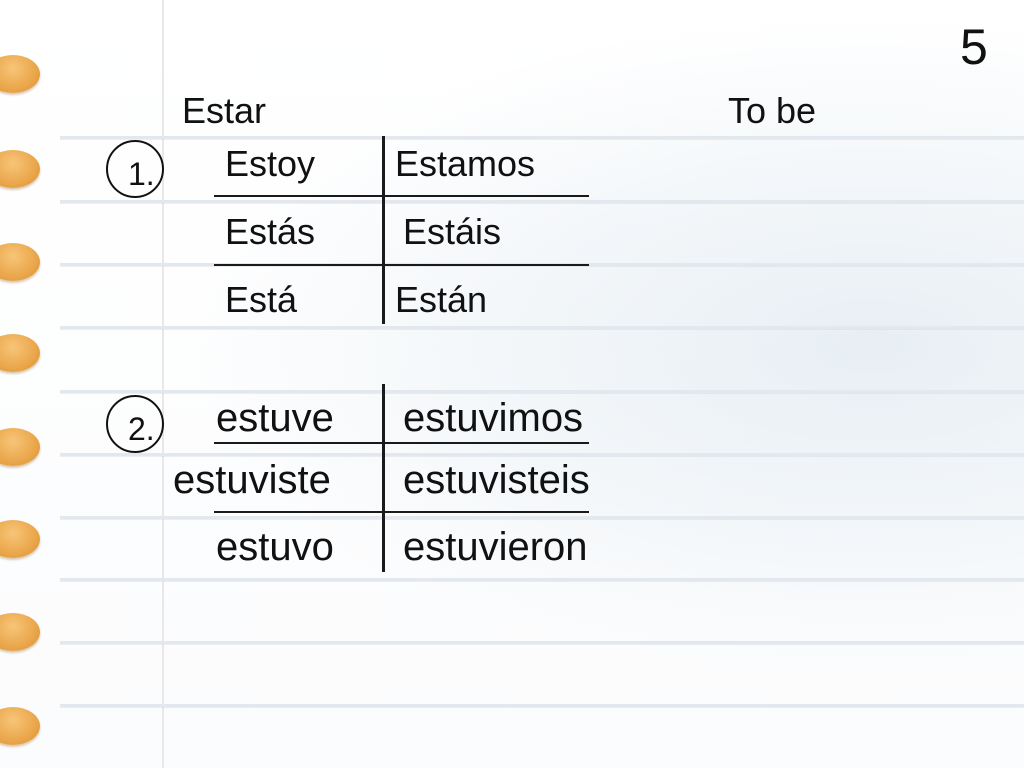 This screenshot has width=1024, height=768. What do you see at coordinates (141, 174) in the screenshot?
I see `section-1-marker: 1.` at bounding box center [141, 174].